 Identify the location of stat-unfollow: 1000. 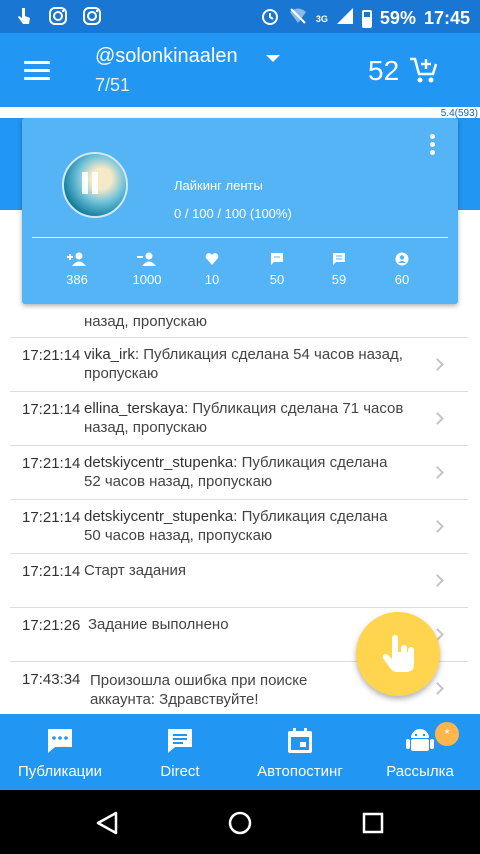
(147, 269).